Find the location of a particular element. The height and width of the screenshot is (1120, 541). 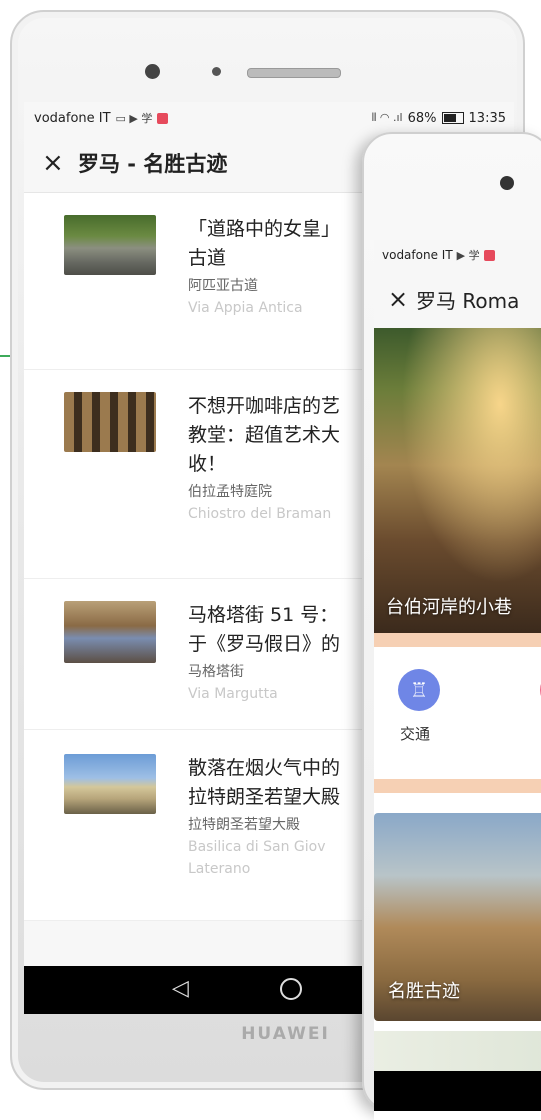

hero-banner: 台伯河岸的小巷 is located at coordinates (457, 480).